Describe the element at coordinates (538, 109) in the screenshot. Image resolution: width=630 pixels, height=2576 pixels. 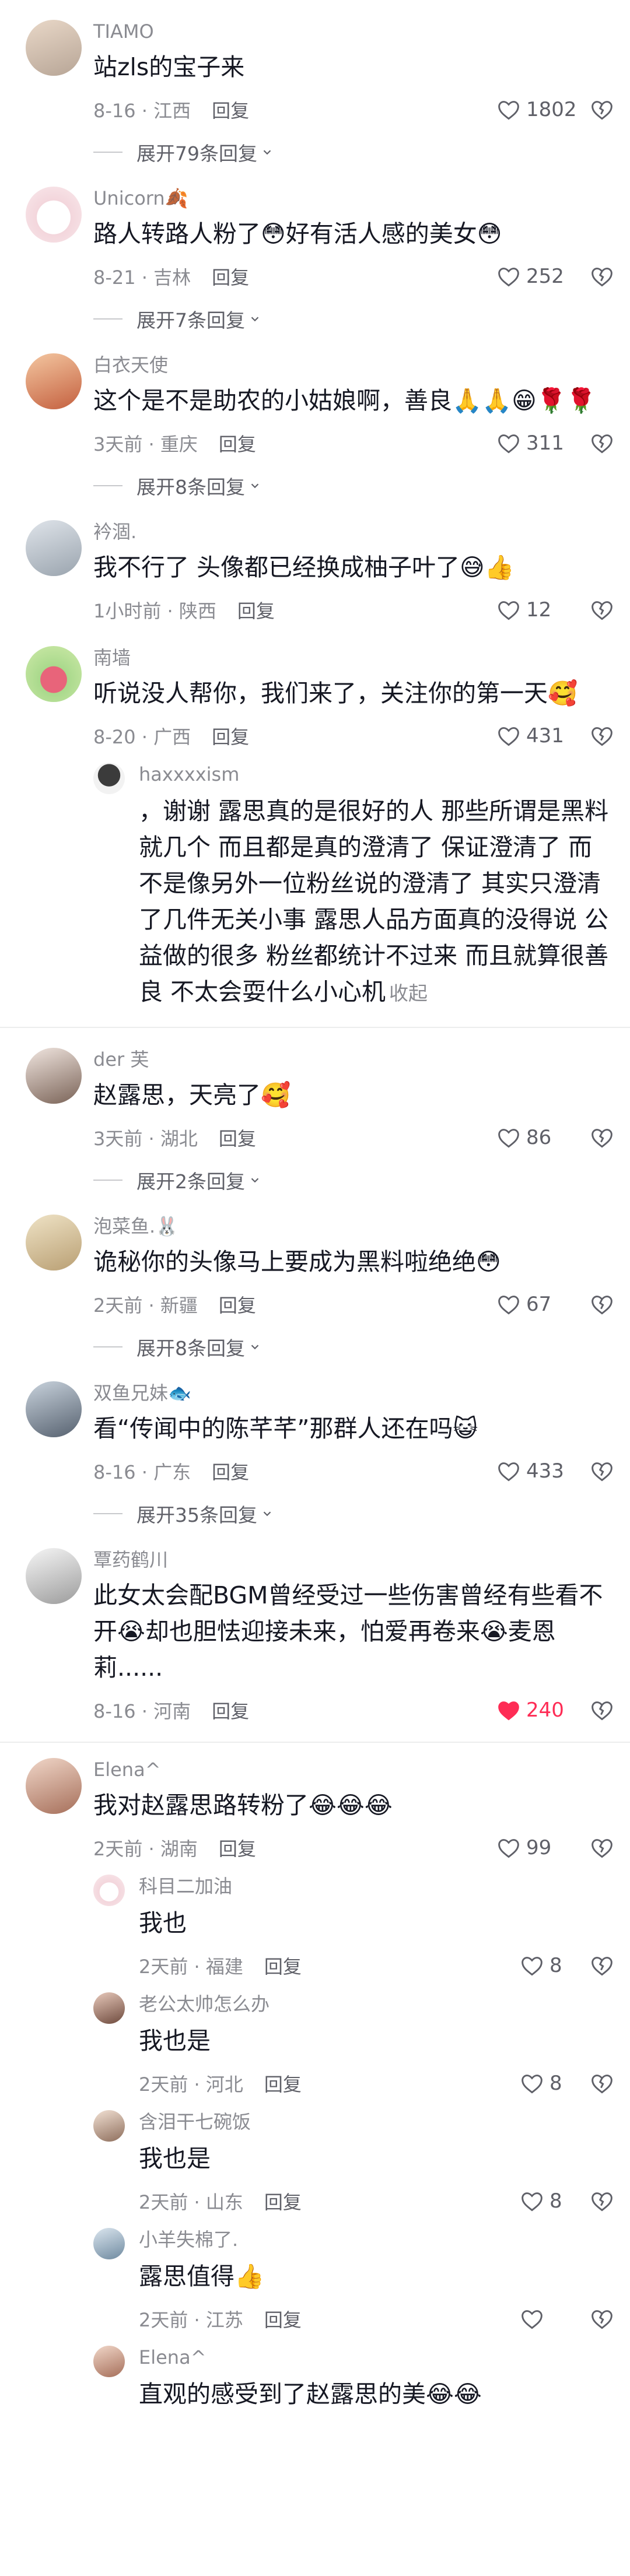
I see `like-button: 1802` at that location.